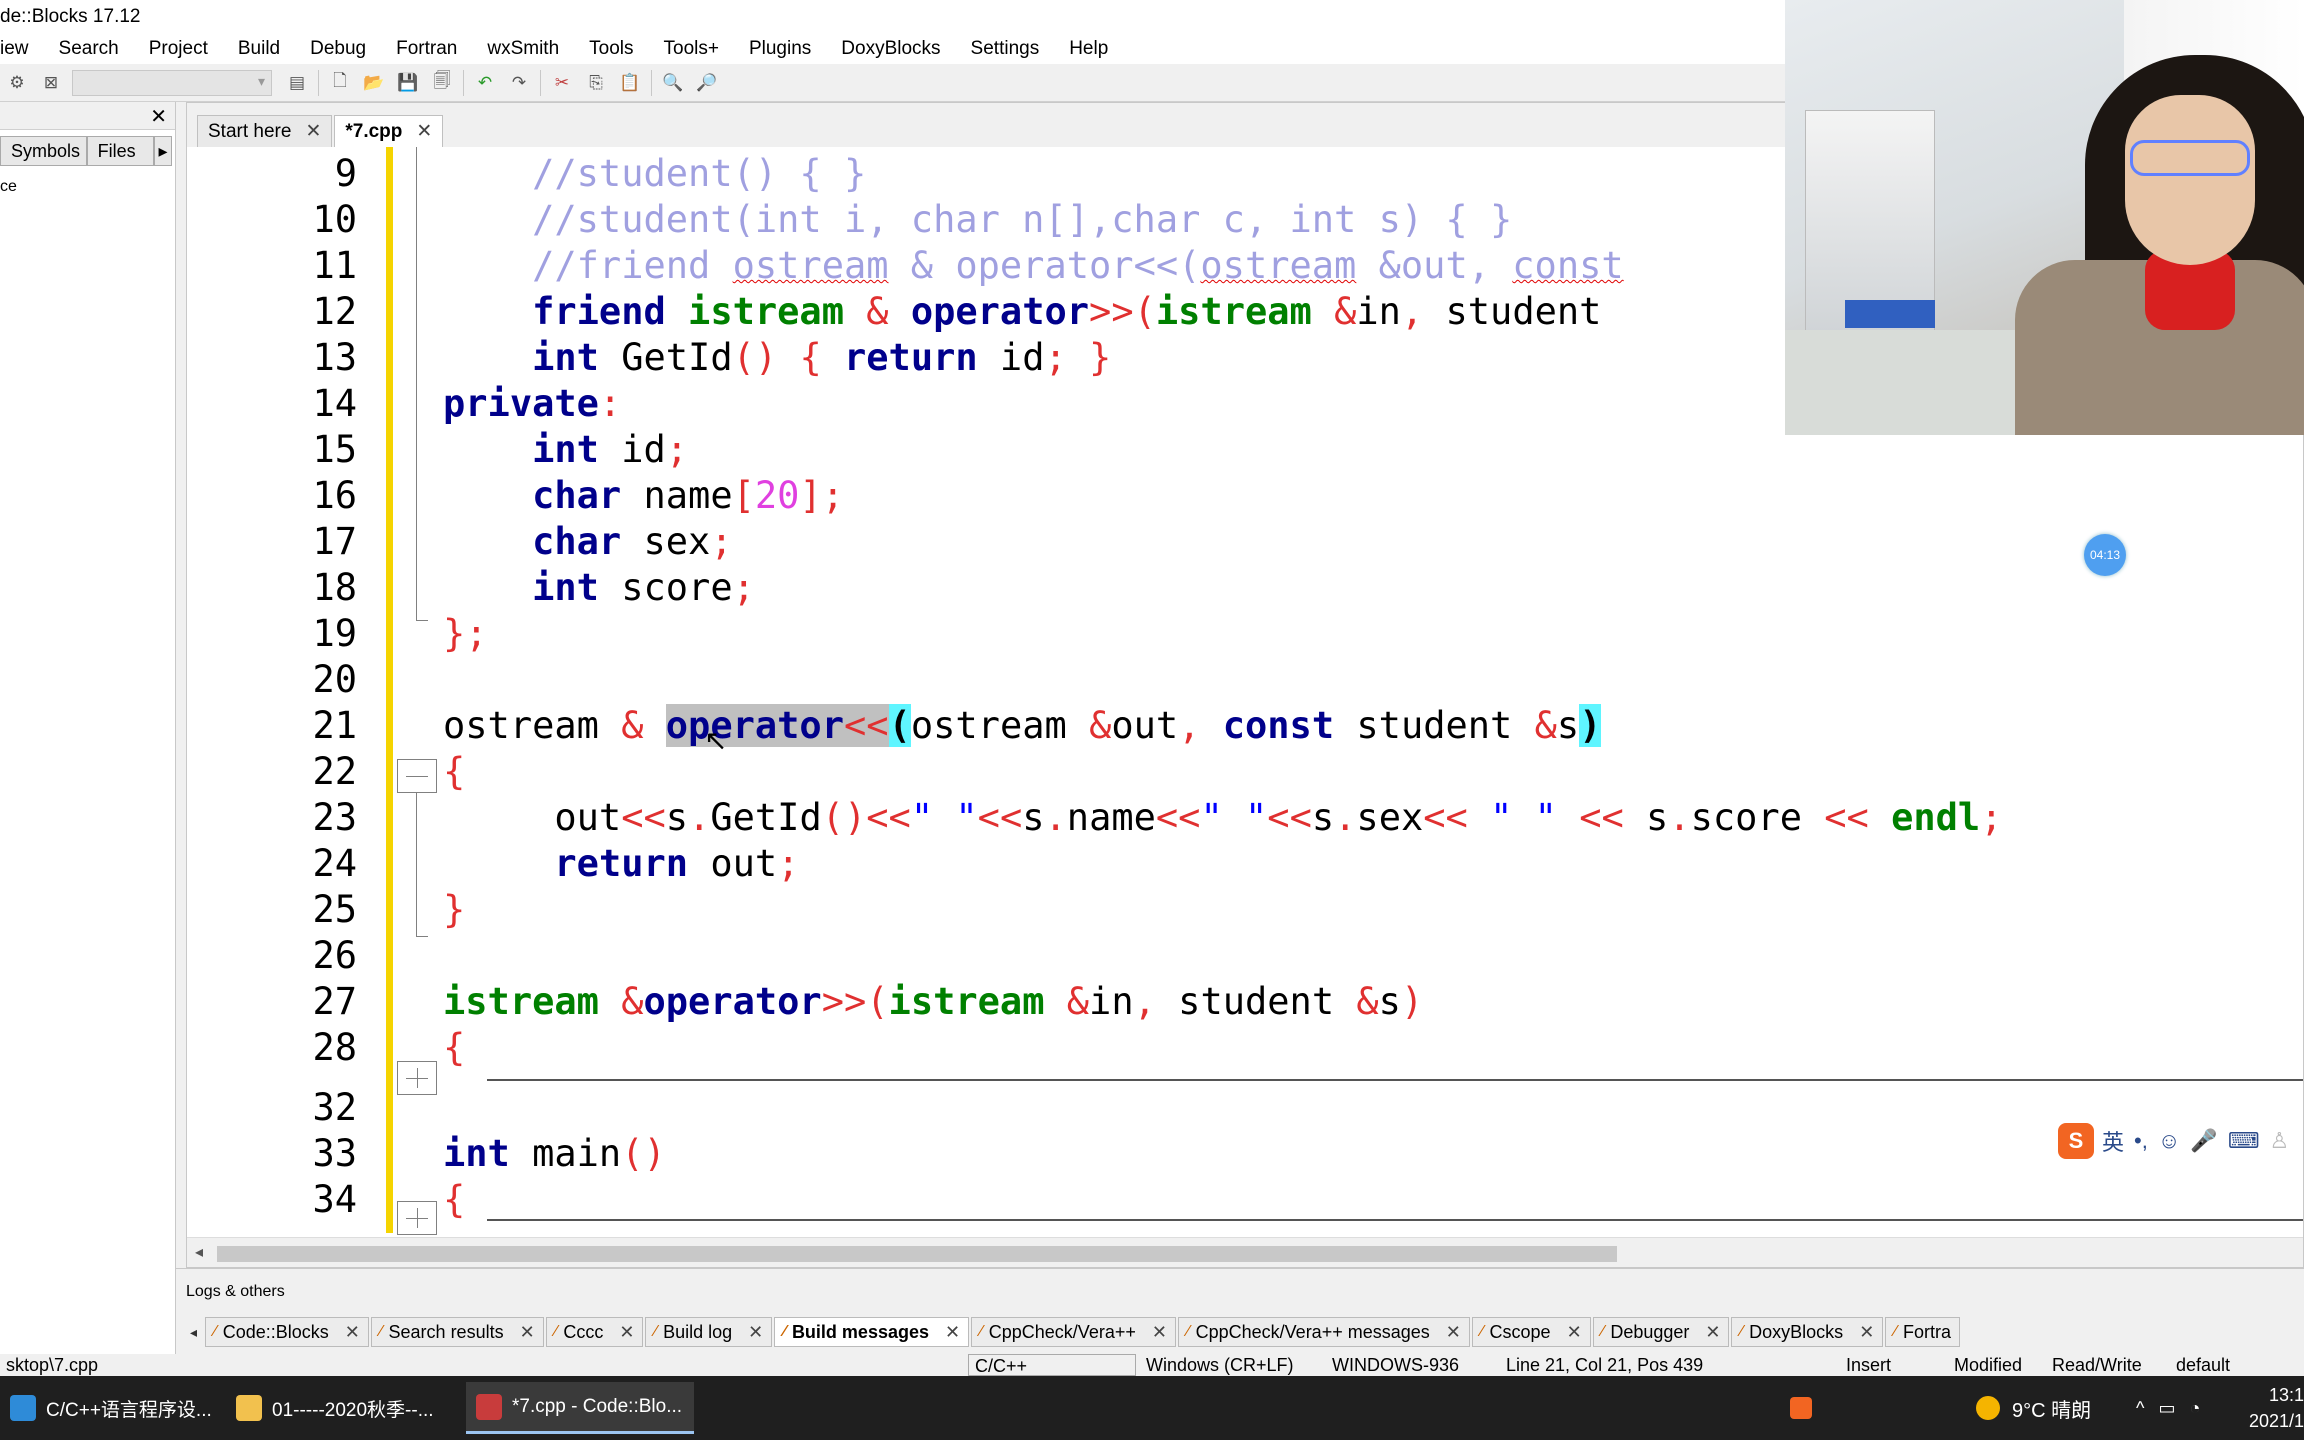  I want to click on log-tab: ⁄ DoxyBlocks ✕, so click(1807, 1332).